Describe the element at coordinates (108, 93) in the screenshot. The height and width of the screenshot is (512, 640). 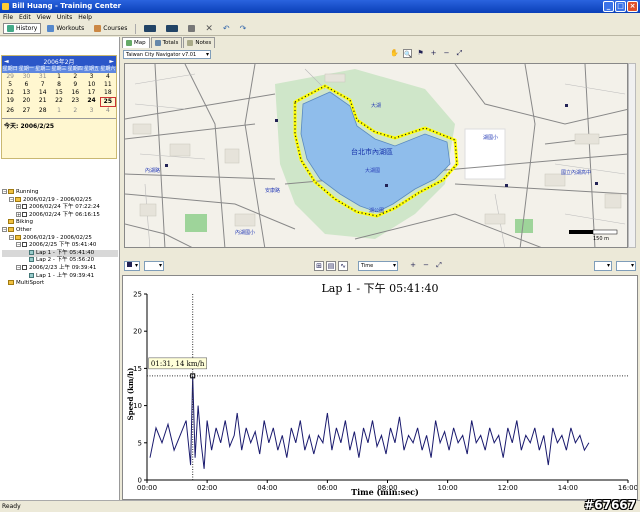
I see `calendar-day: 18` at that location.